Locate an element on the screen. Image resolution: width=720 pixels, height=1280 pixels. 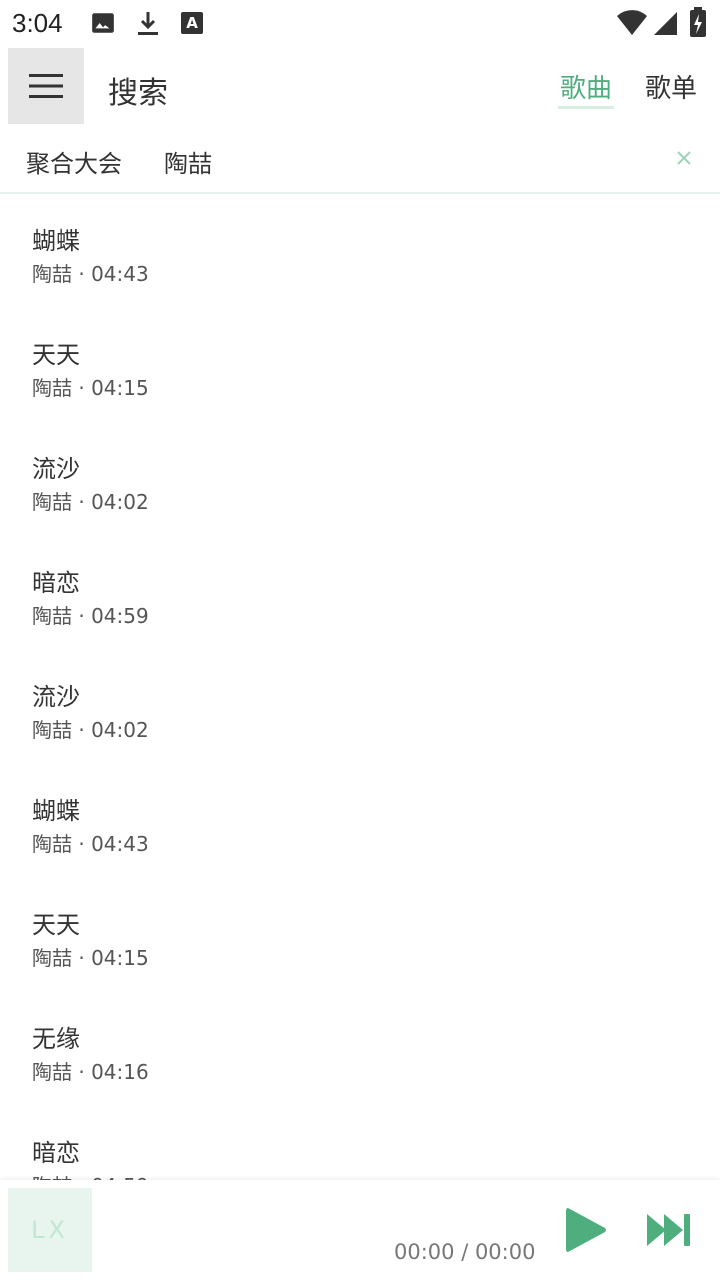
tab-playlists: 歌单 is located at coordinates (671, 86).